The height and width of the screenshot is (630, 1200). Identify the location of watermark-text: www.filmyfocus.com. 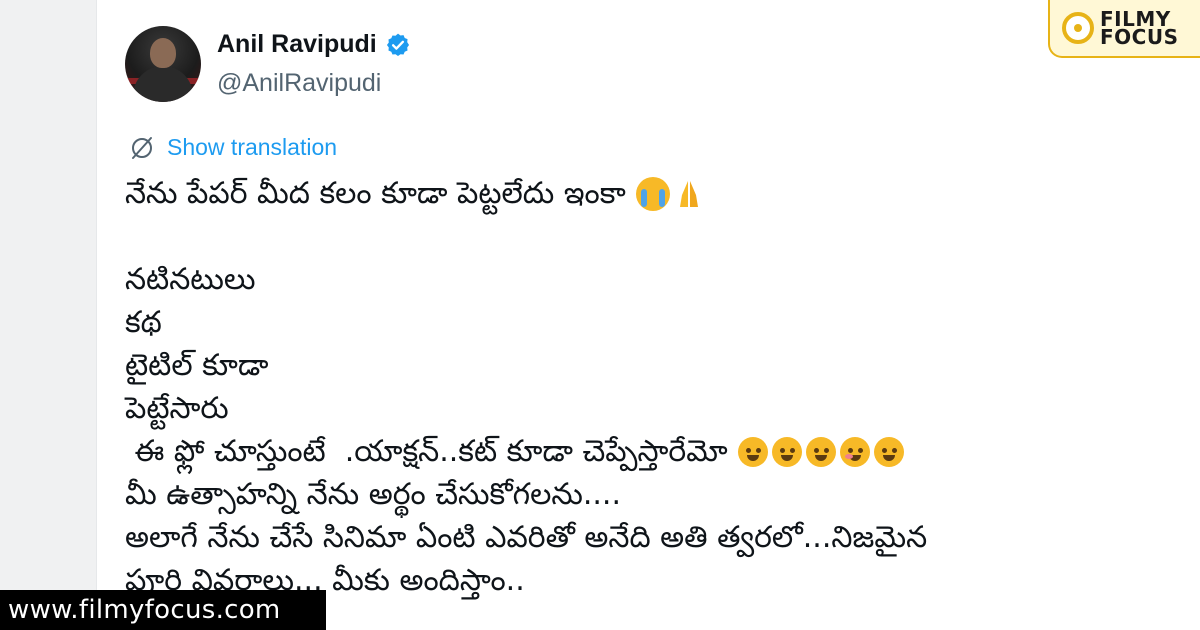
(144, 610).